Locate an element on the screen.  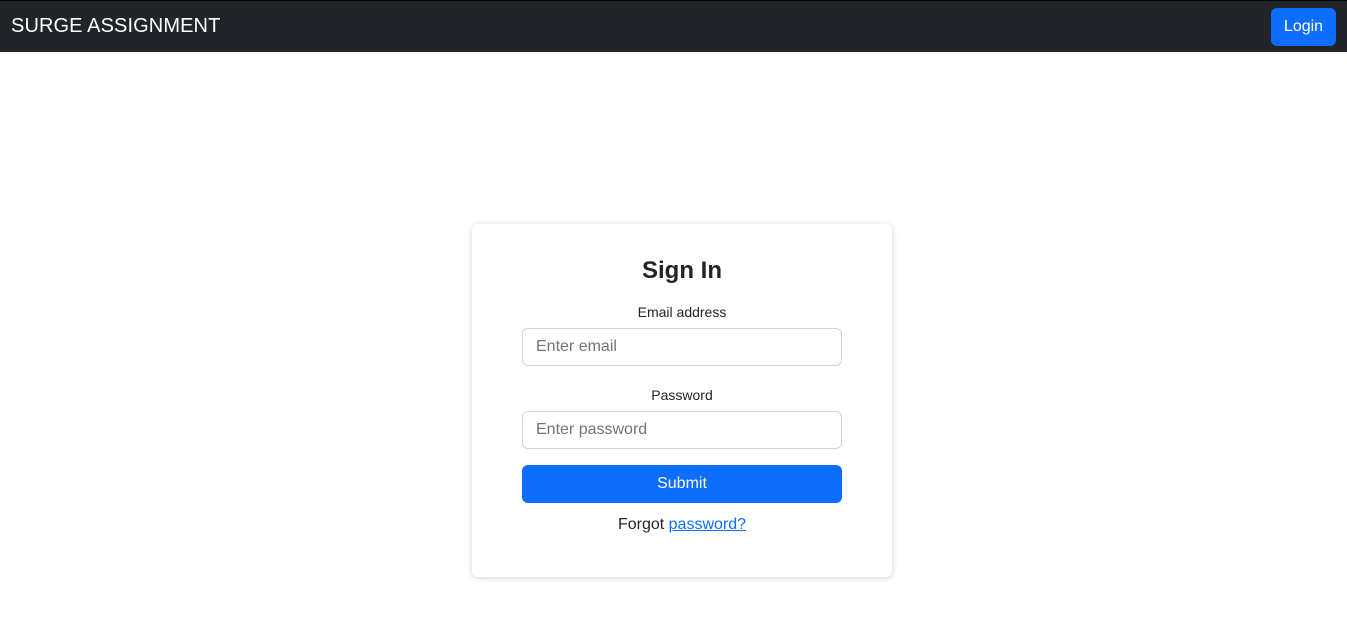
email-field is located at coordinates (682, 347).